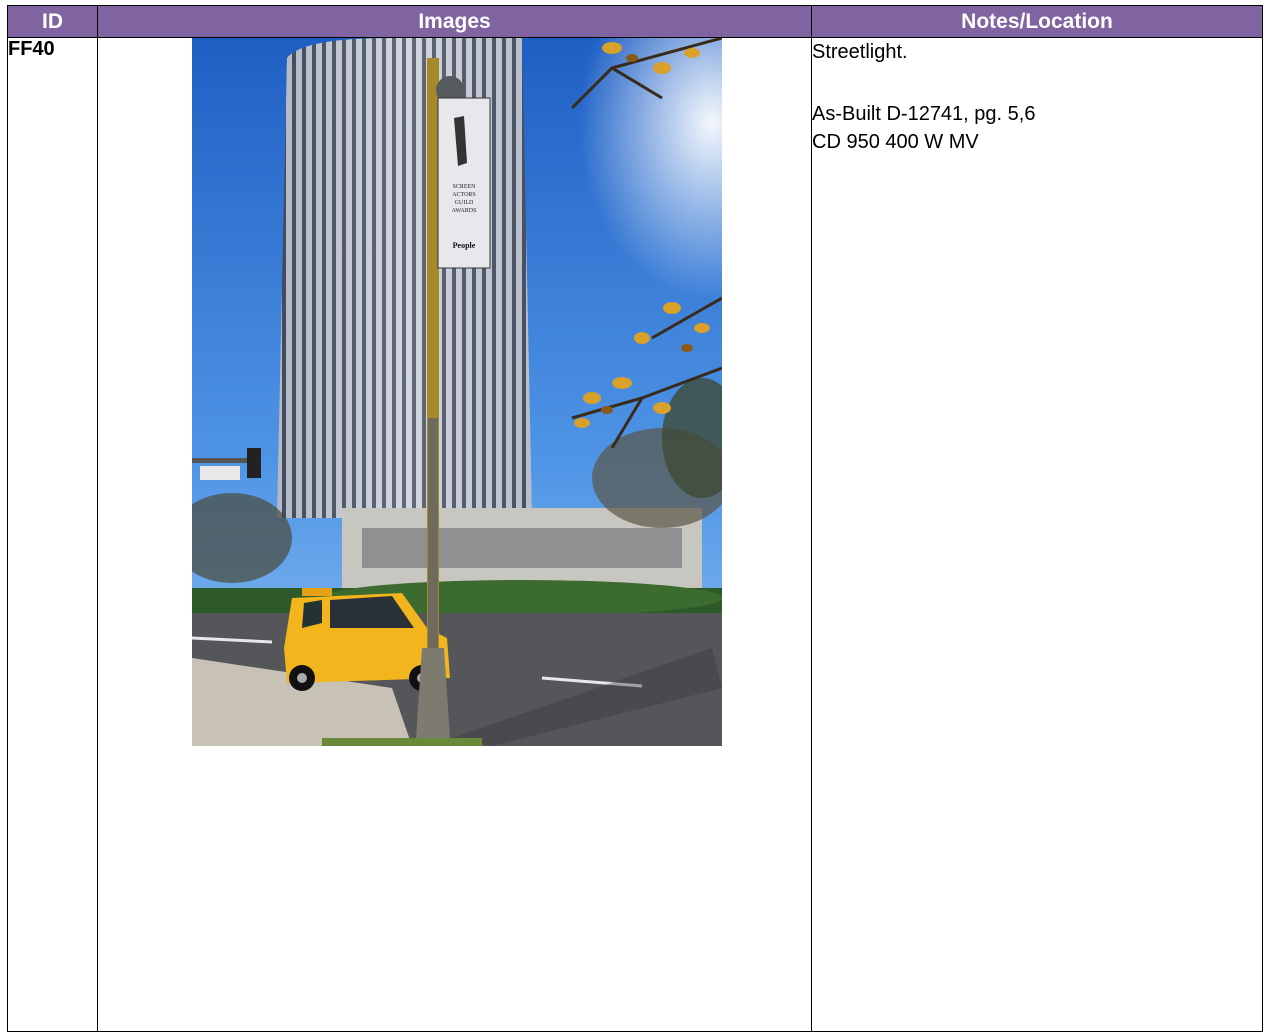  What do you see at coordinates (464, 211) in the screenshot?
I see `banner-line-4: AWARDS` at bounding box center [464, 211].